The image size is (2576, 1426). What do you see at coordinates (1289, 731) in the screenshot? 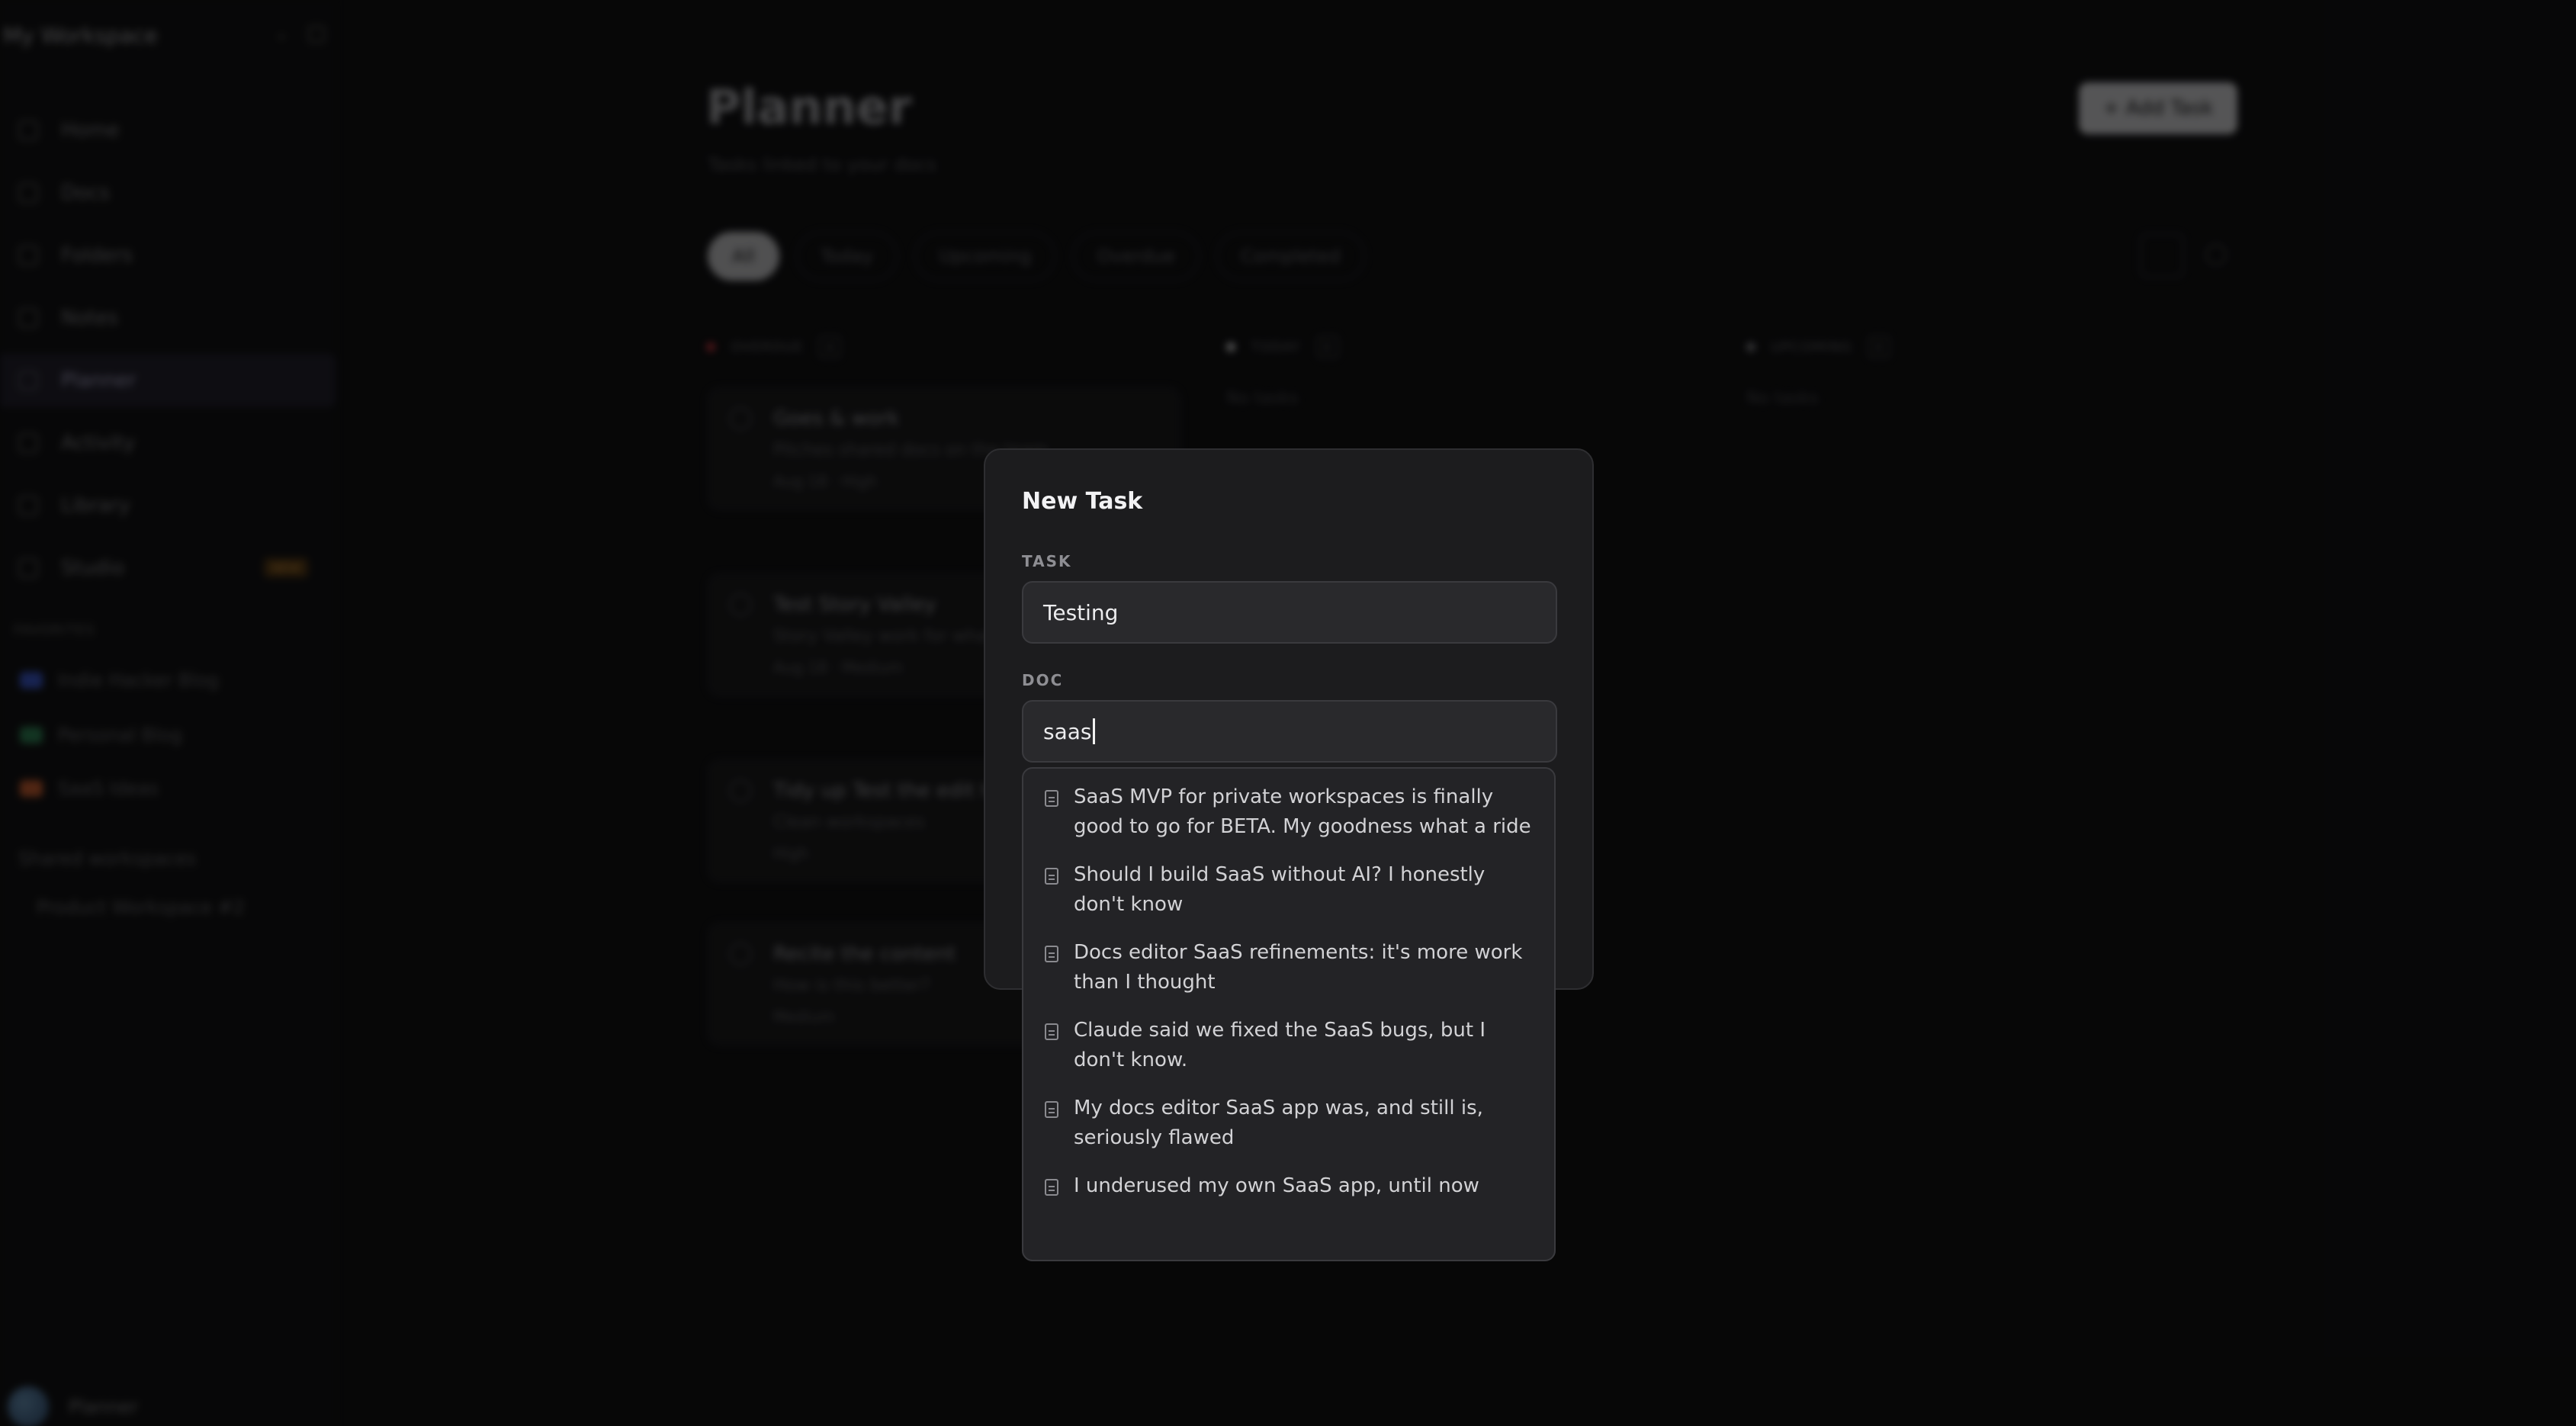
I see `doc-search-input: saas` at bounding box center [1289, 731].